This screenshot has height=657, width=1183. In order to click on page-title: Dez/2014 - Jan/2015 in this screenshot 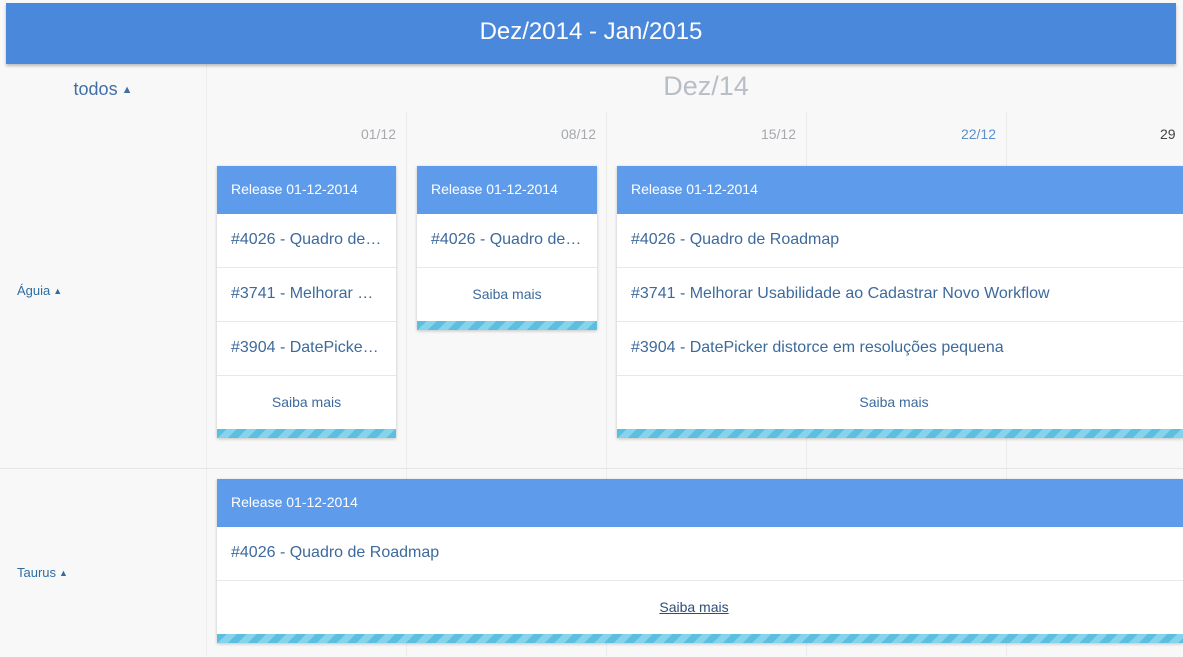, I will do `click(591, 31)`.